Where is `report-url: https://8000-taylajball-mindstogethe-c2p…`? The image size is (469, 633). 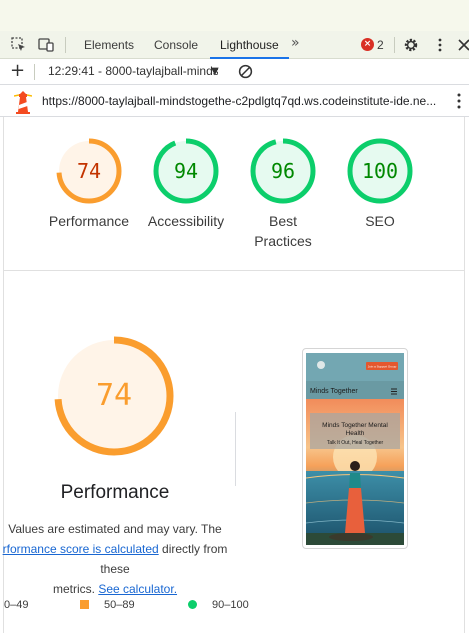 report-url: https://8000-taylajball-mindstogethe-c2p… is located at coordinates (242, 101).